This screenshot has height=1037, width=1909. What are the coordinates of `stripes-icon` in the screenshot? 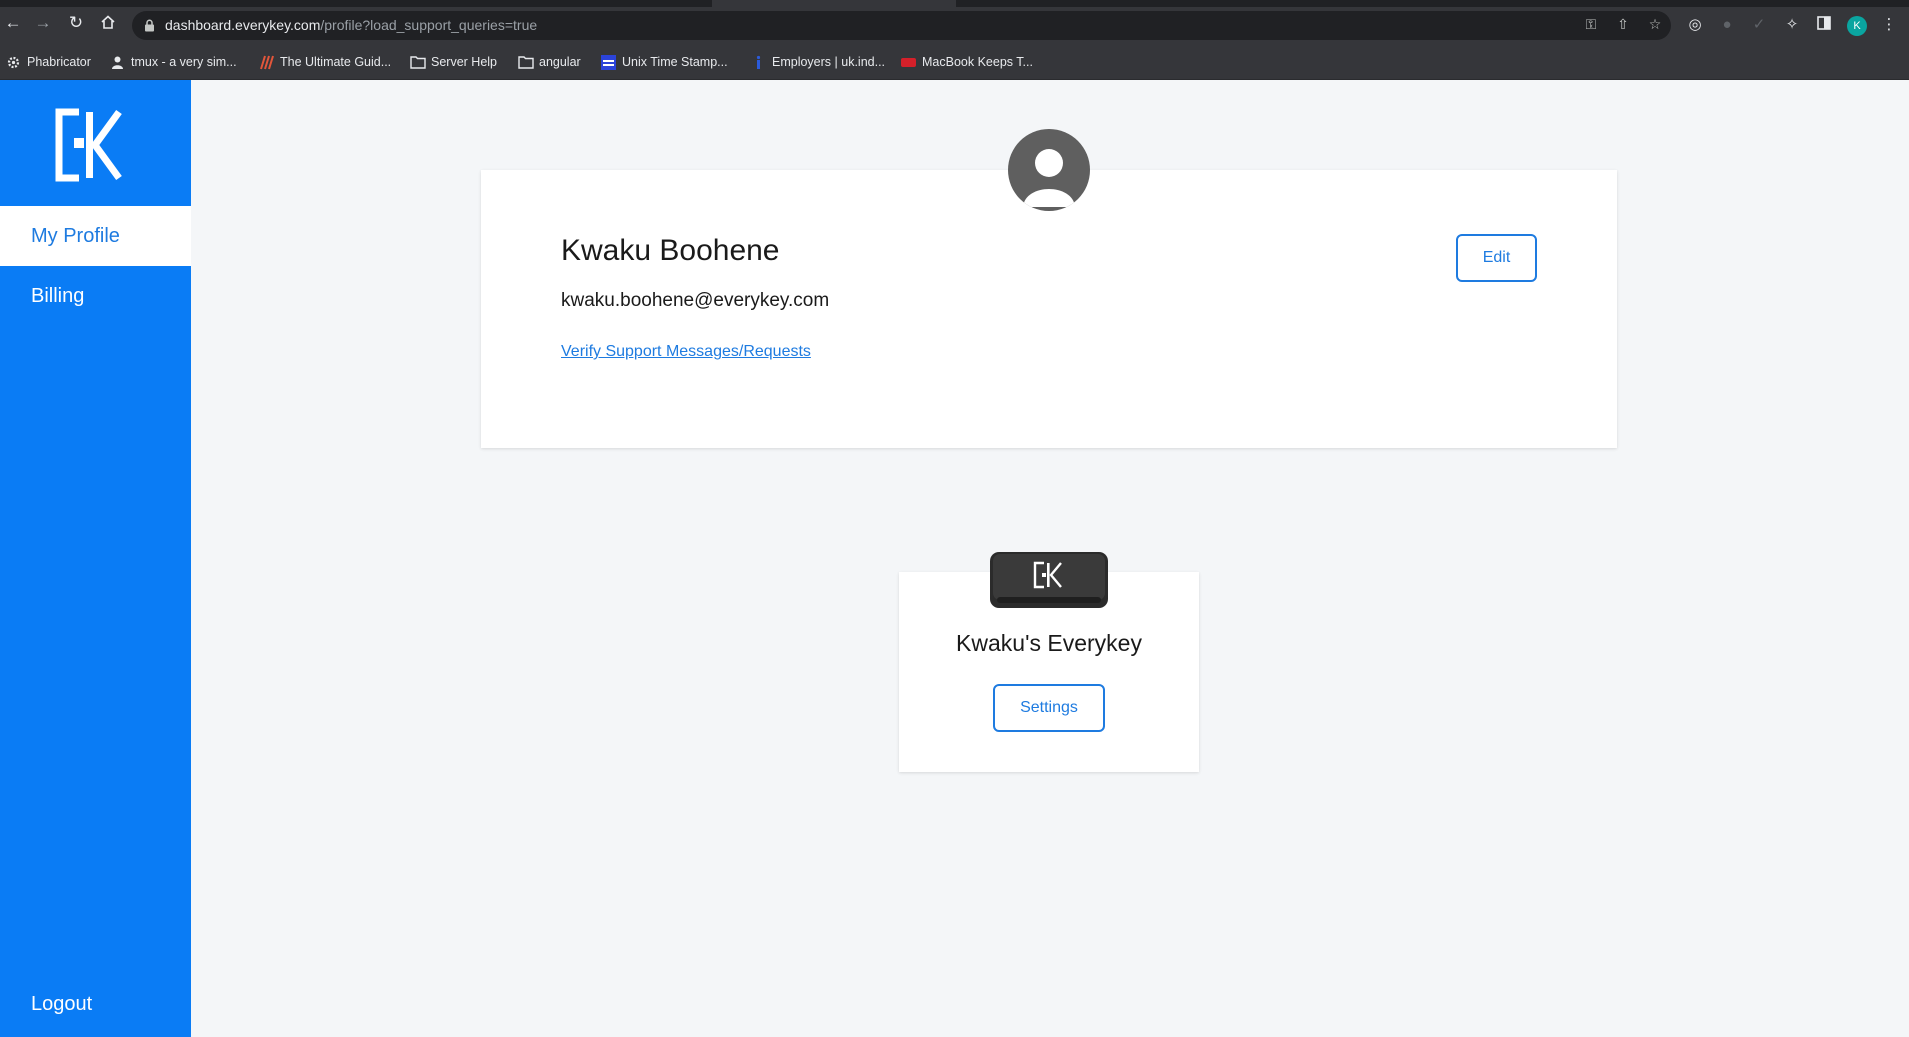 It's located at (266, 62).